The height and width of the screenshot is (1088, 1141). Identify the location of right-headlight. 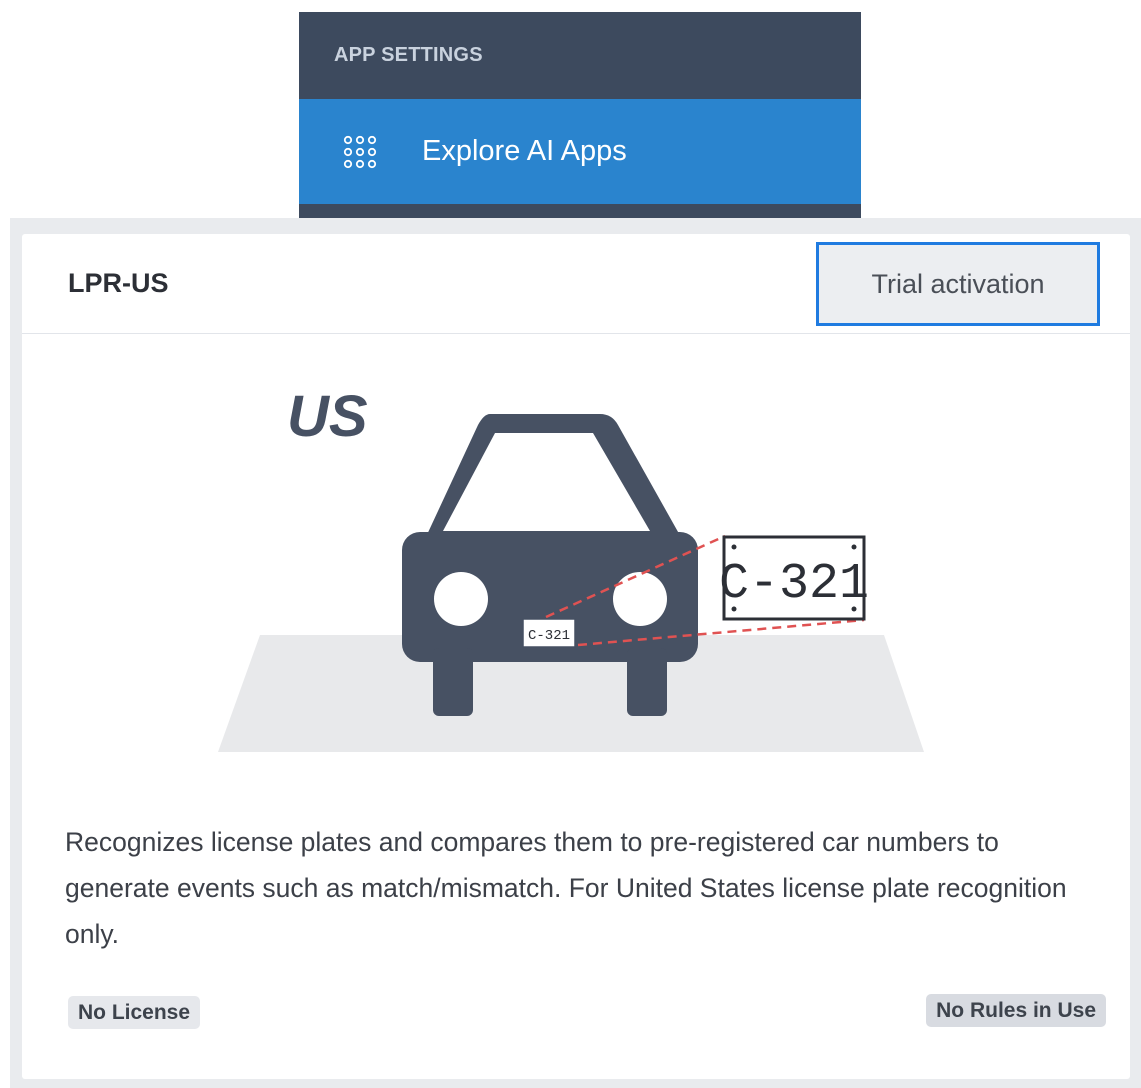
(640, 599).